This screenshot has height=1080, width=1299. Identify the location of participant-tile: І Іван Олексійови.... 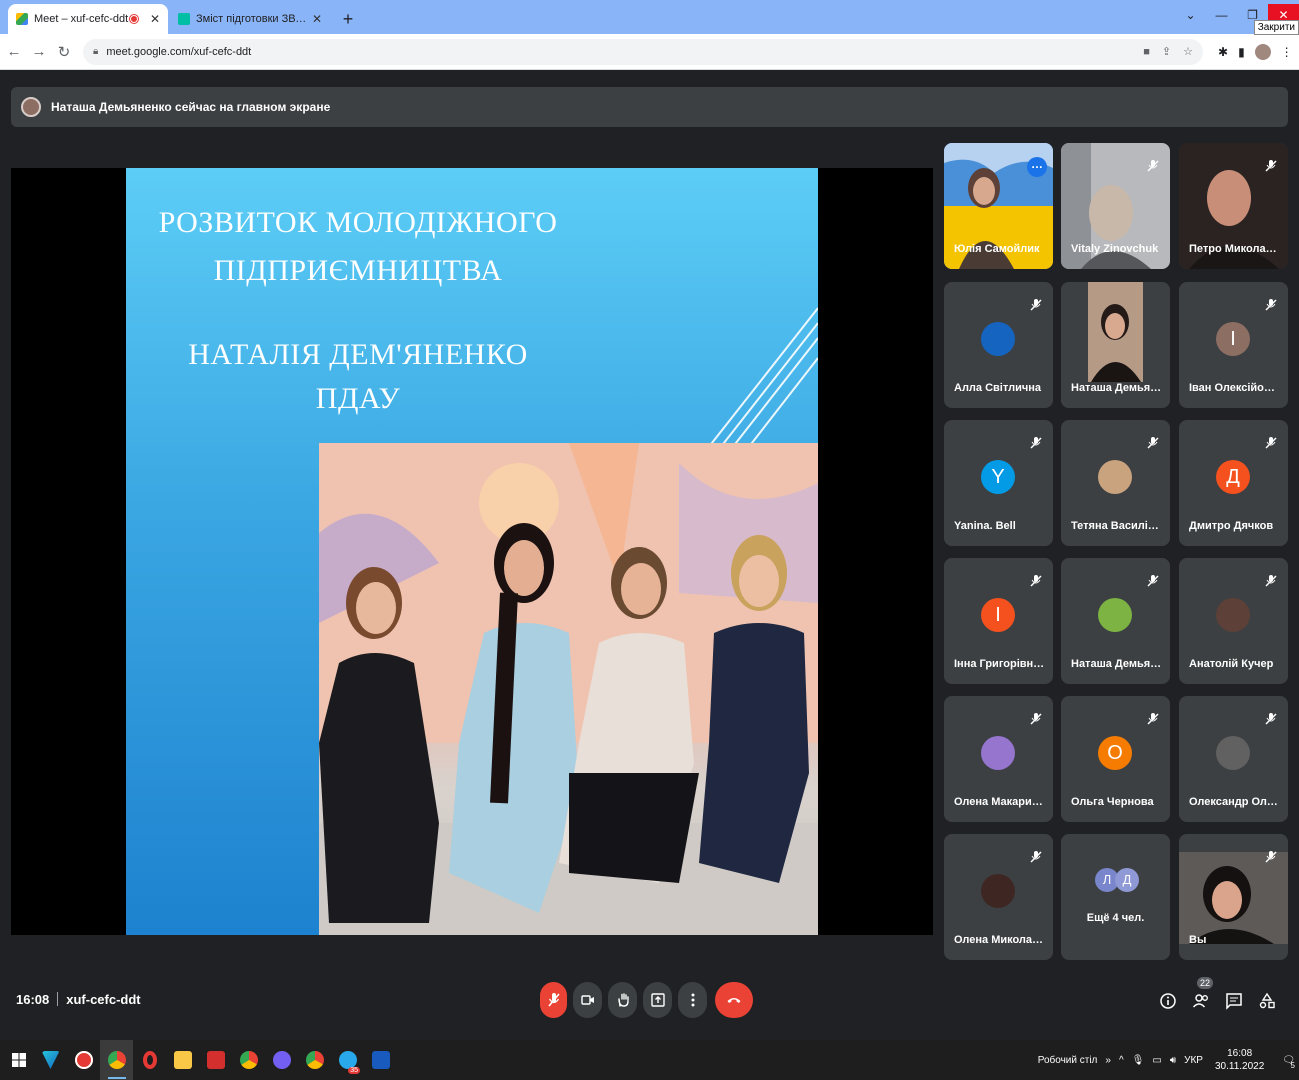
(1233, 345).